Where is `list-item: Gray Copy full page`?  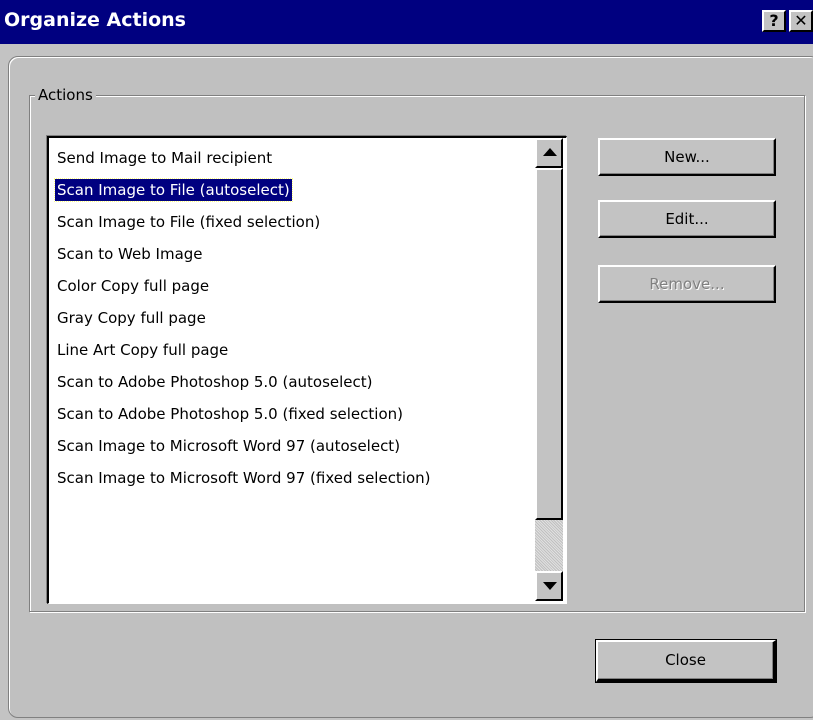
list-item: Gray Copy full page is located at coordinates (292, 318).